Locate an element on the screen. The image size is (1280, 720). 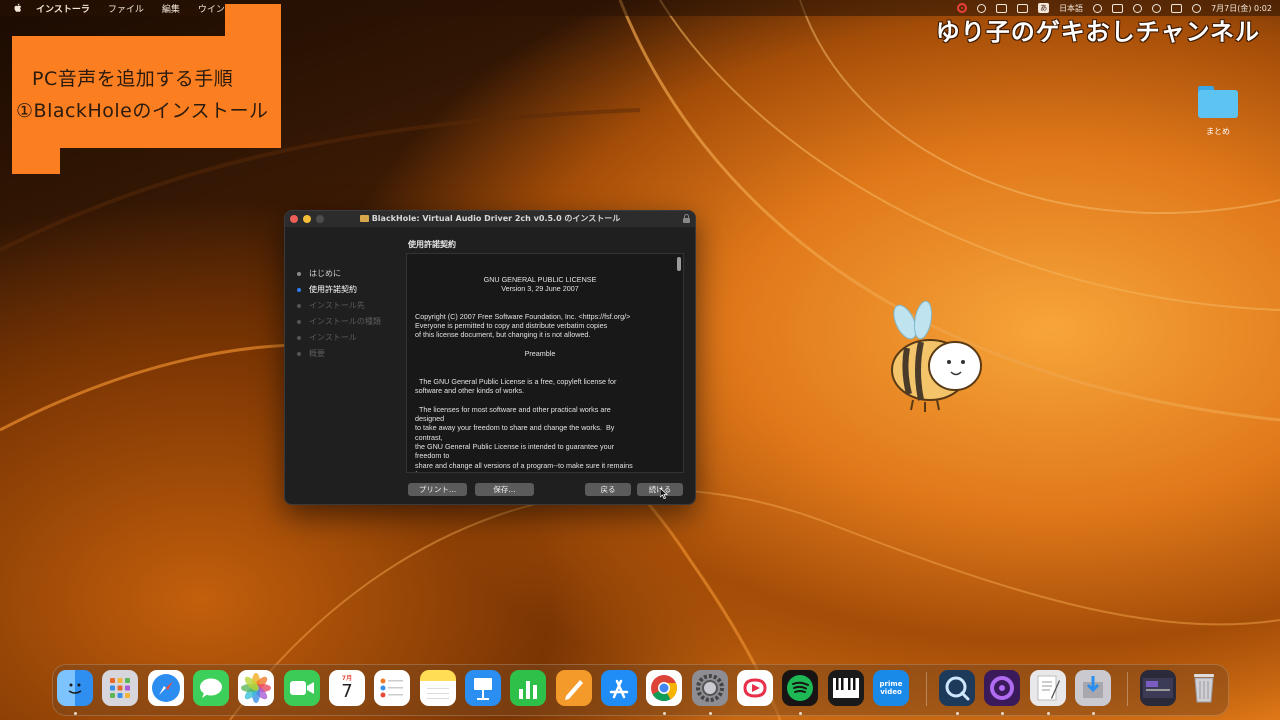
step-introduction: はじめに is located at coordinates (319, 273).